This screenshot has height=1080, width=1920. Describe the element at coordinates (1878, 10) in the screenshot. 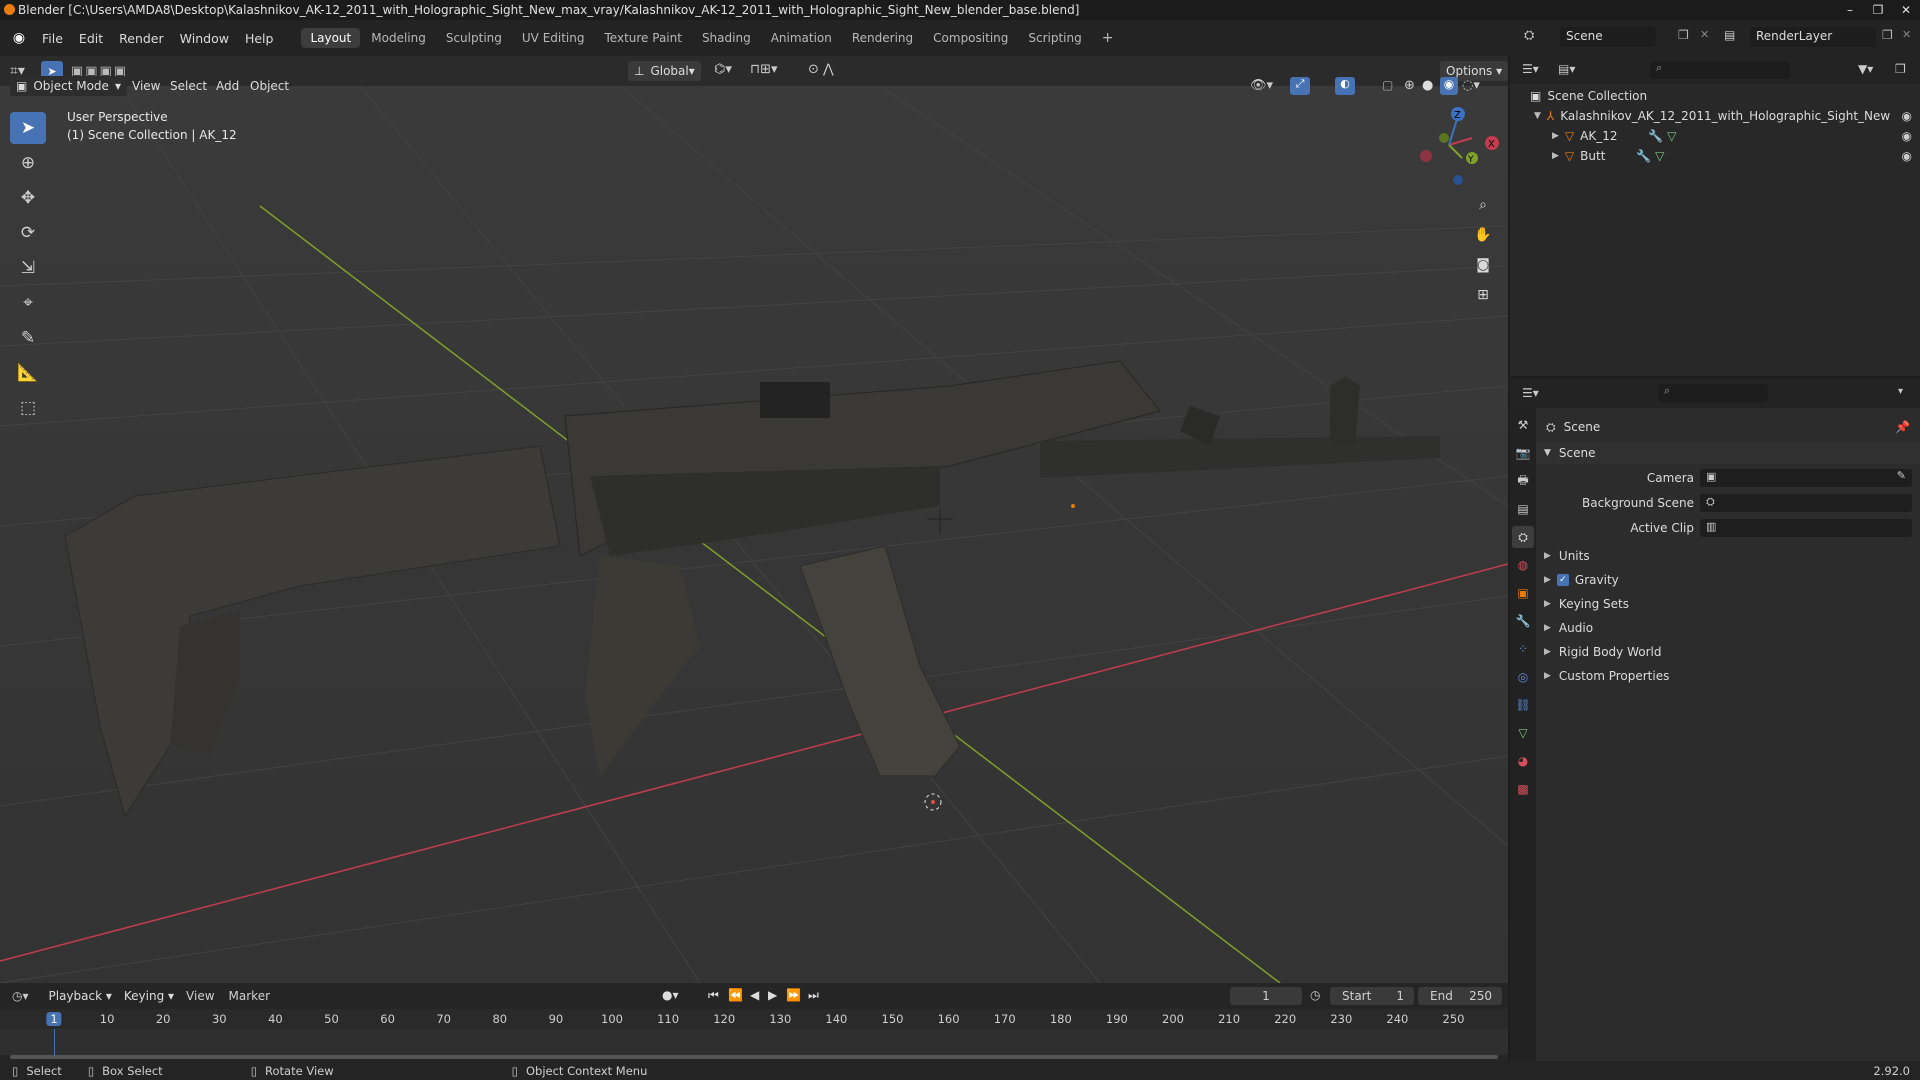

I see `maximize-button: ❐` at that location.